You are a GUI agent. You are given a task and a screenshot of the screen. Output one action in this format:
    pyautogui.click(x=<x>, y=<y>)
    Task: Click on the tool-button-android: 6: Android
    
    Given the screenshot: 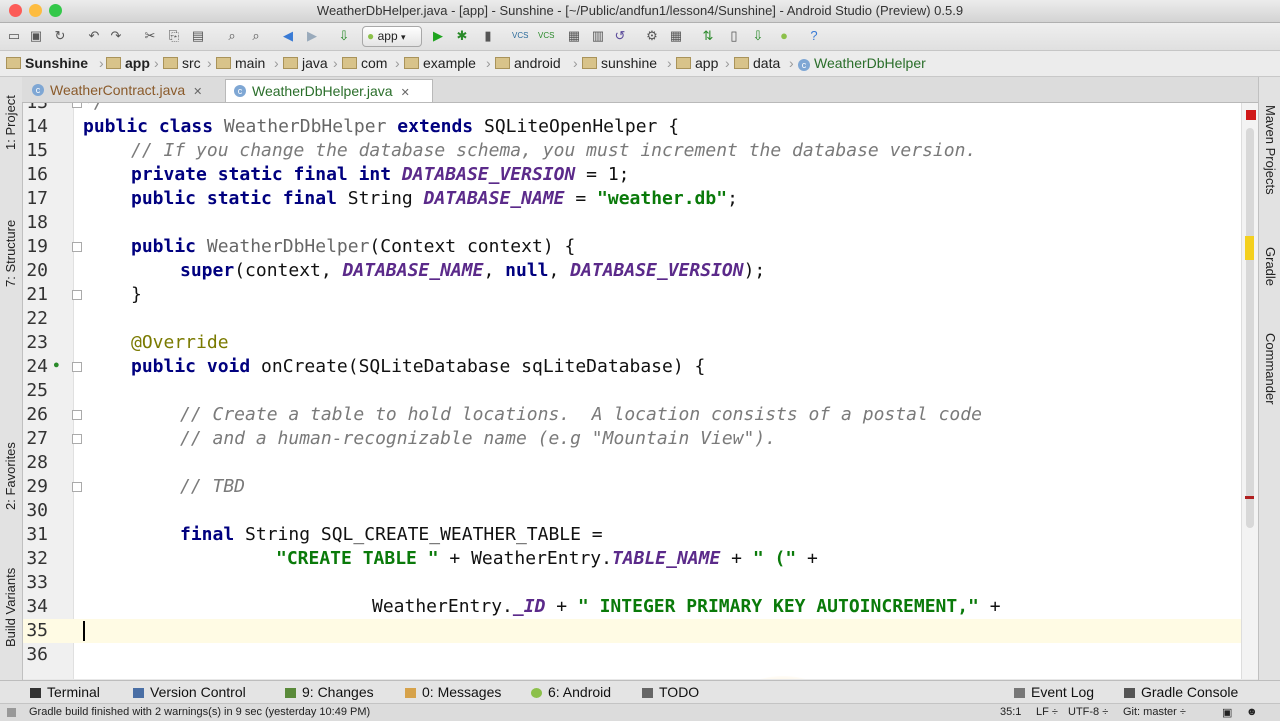 What is the action you would take?
    pyautogui.click(x=571, y=692)
    